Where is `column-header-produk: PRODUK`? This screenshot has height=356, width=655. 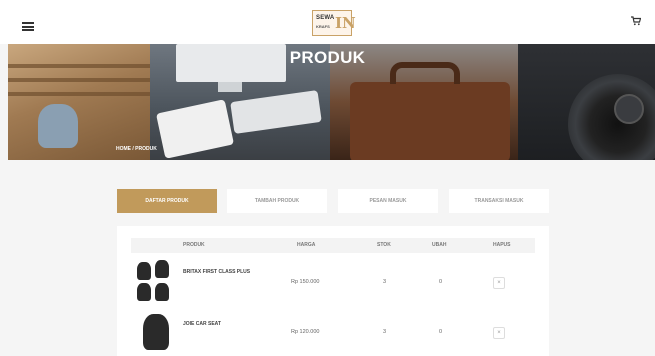
column-header-produk: PRODUK is located at coordinates (194, 245).